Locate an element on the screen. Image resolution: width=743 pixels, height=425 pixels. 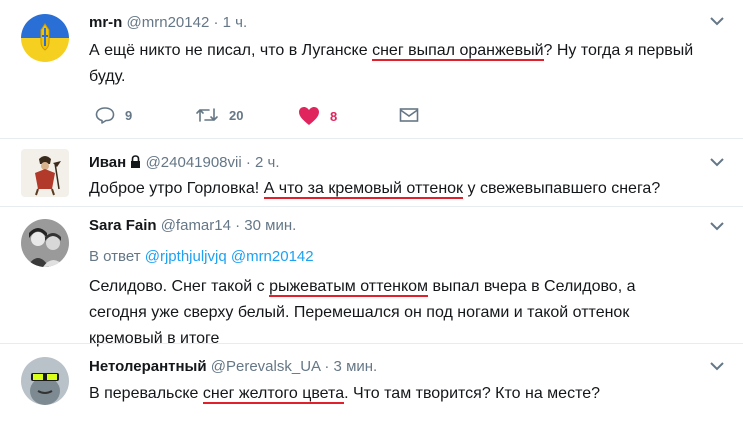
reply-mention: @mrn20142 is located at coordinates (272, 256).